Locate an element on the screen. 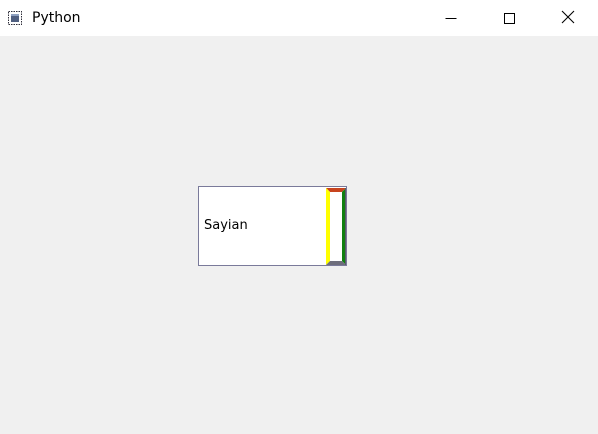 This screenshot has width=598, height=434. minimize-button is located at coordinates (451, 18).